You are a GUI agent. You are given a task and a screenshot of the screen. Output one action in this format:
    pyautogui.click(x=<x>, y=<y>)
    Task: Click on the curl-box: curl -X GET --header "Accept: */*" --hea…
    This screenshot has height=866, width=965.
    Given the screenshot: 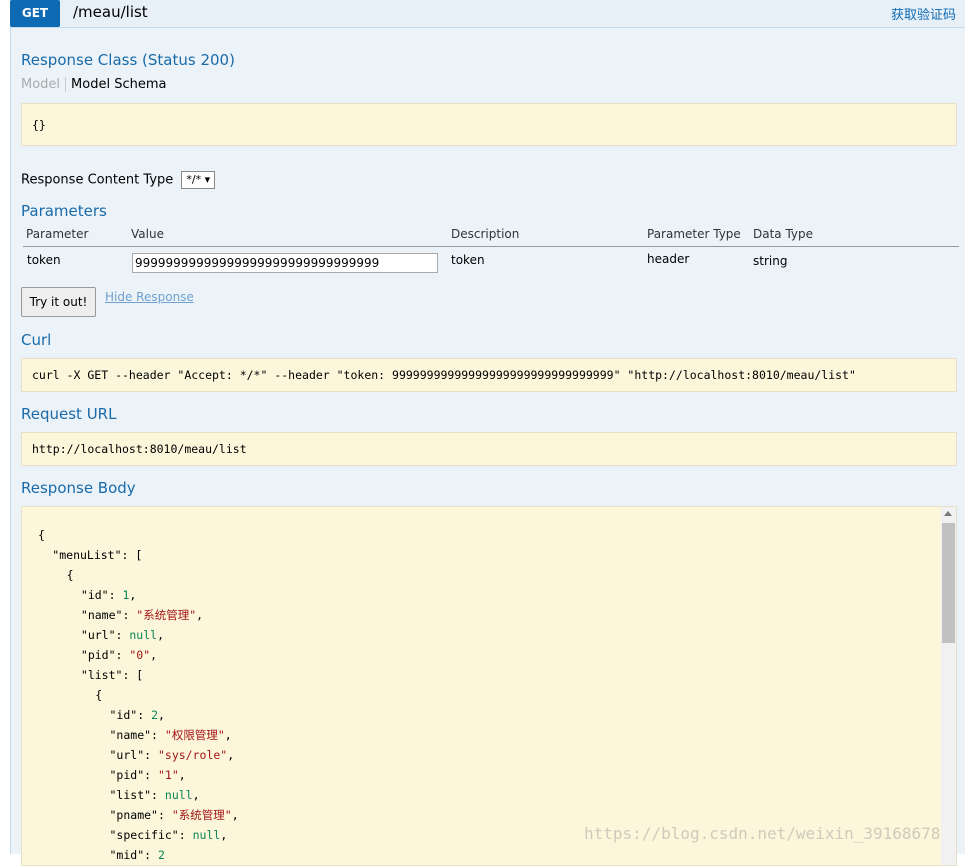 What is the action you would take?
    pyautogui.click(x=489, y=375)
    